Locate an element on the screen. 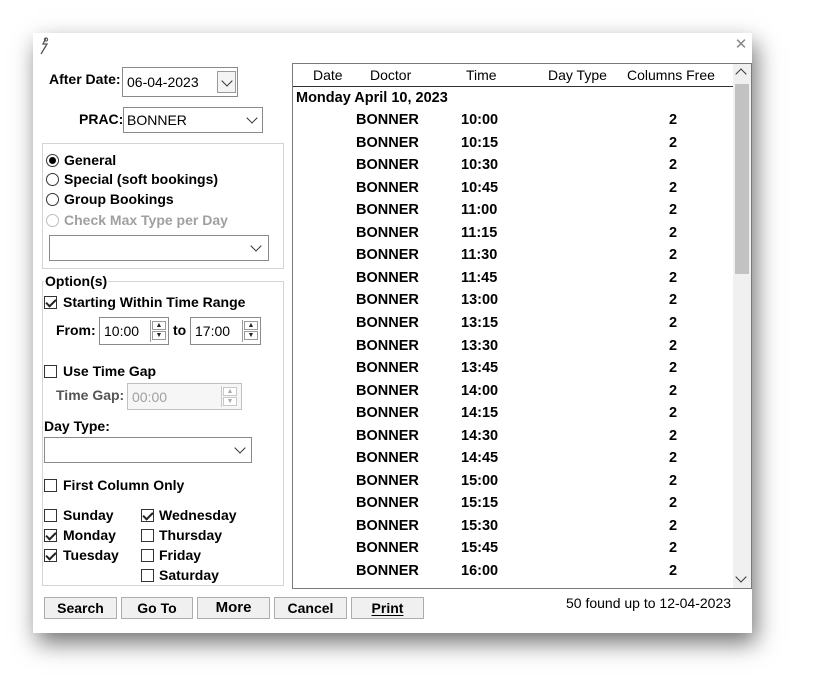 This screenshot has height=700, width=817. table-row: BONNER 14:00 2 is located at coordinates (513, 392).